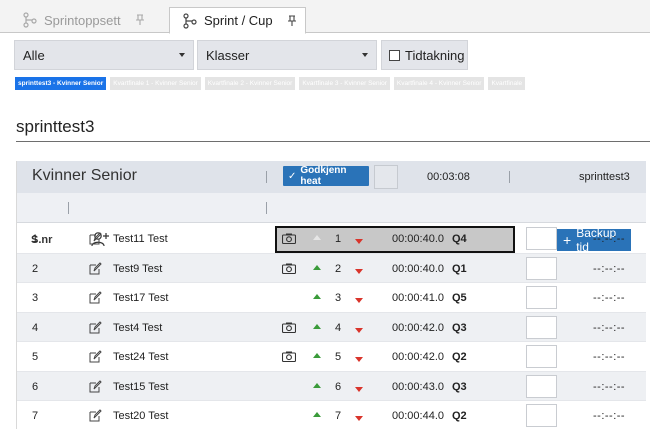 This screenshot has width=650, height=429. What do you see at coordinates (250, 83) in the screenshot?
I see `heat-chip: Kvartfinale 2 - Kvinner Senior` at bounding box center [250, 83].